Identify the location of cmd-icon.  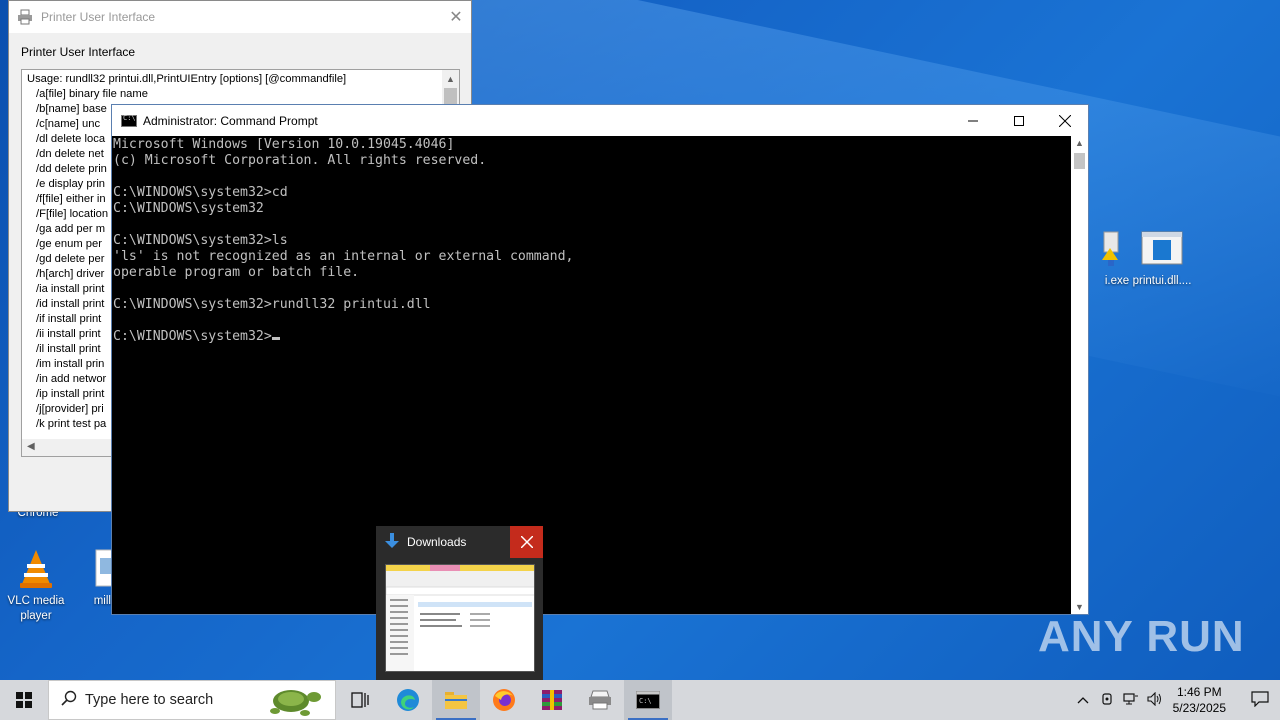
(129, 120).